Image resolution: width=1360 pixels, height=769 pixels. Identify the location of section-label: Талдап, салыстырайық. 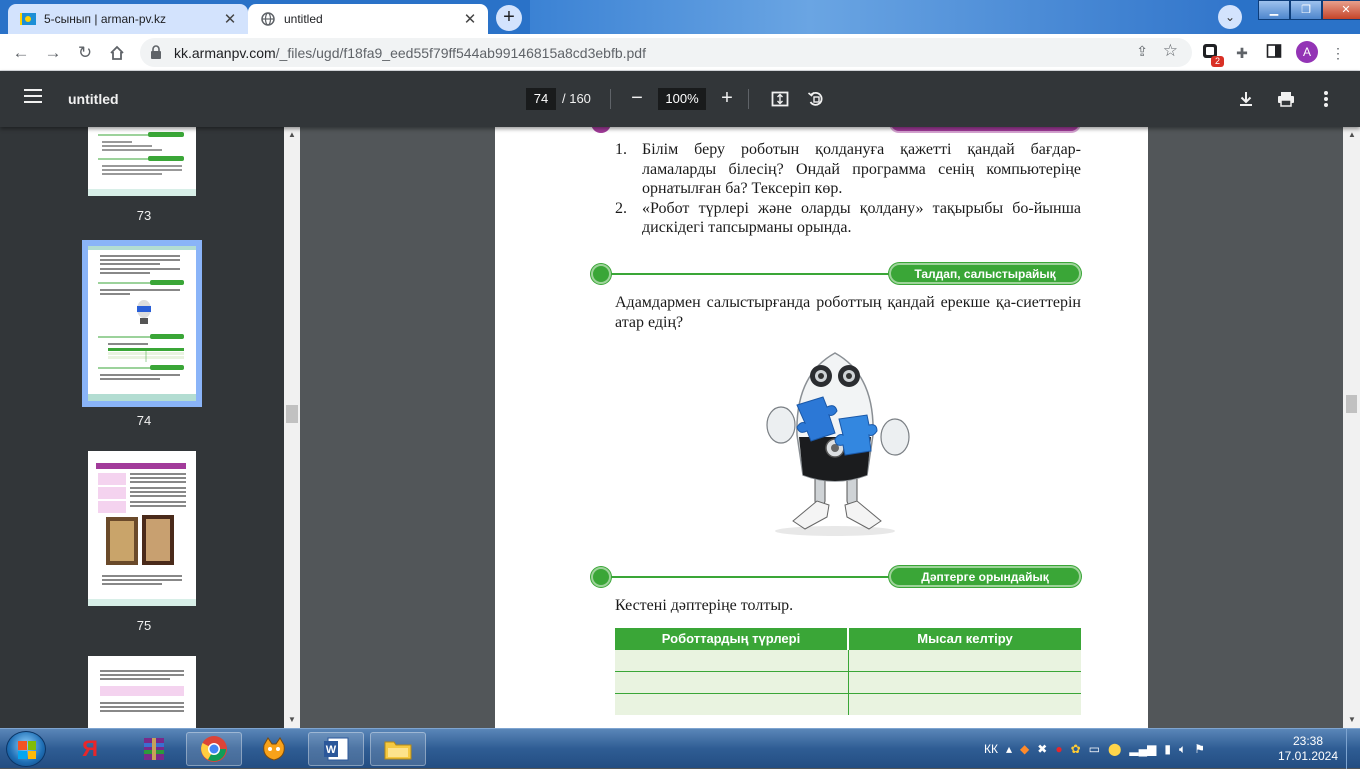
(985, 273).